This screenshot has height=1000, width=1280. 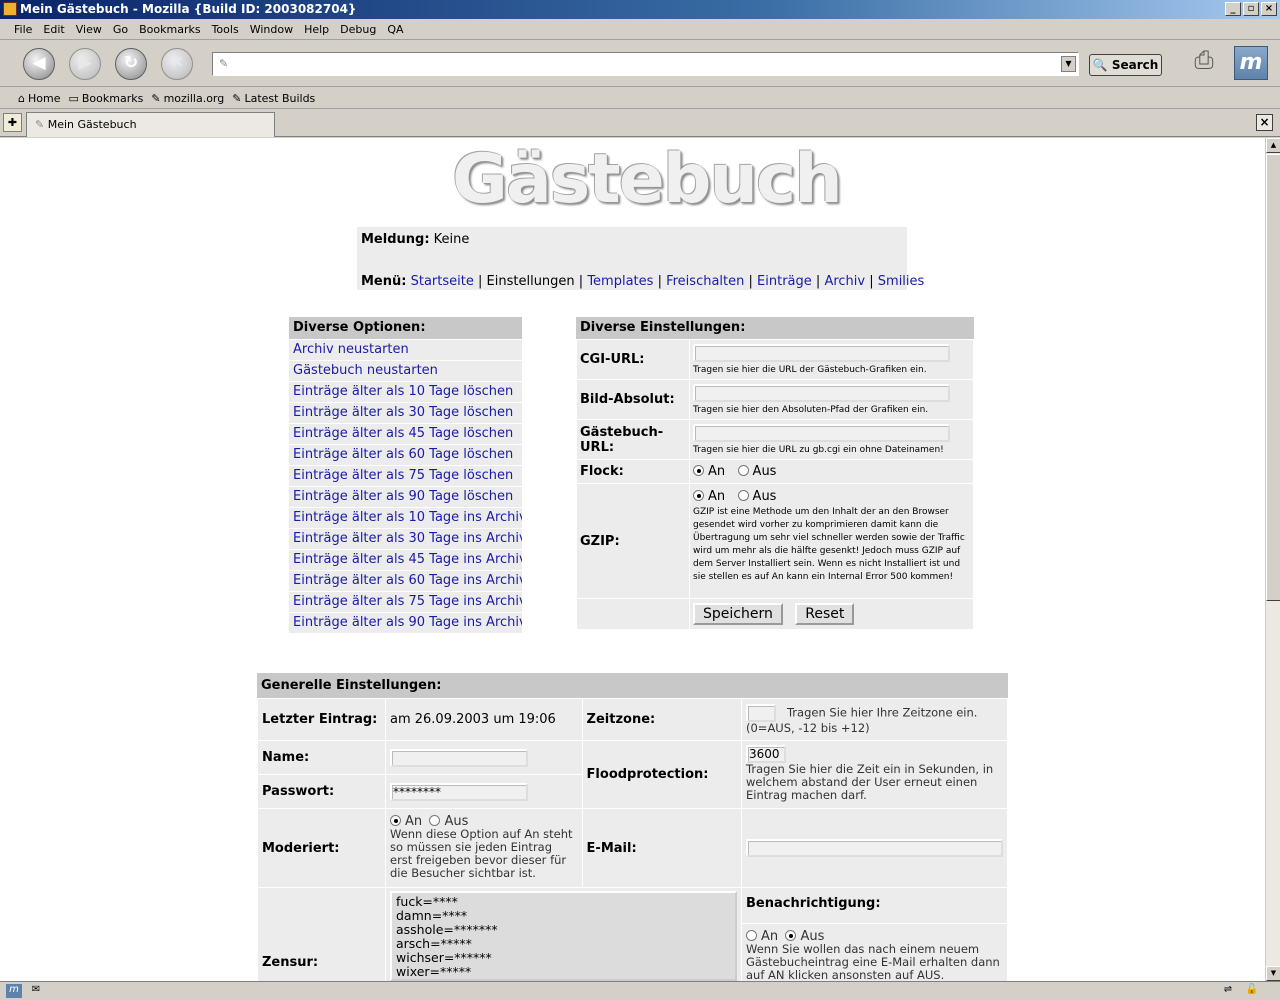 What do you see at coordinates (407, 580) in the screenshot?
I see `option-link: Einträge älter als 60 Tage ins Archiv` at bounding box center [407, 580].